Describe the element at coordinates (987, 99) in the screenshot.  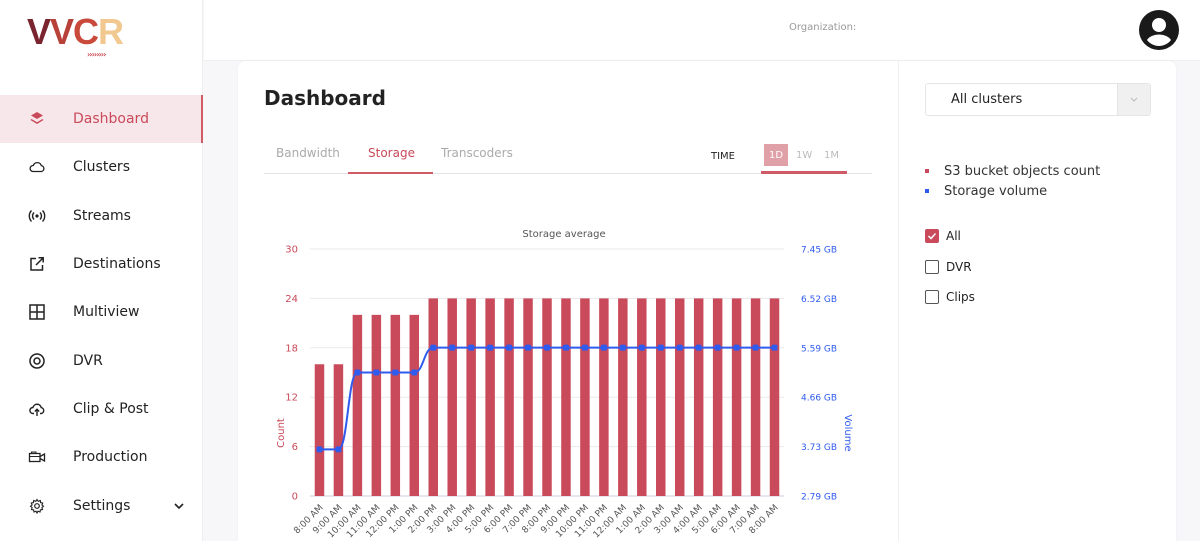
I see `cluster-select-value: All clusters` at that location.